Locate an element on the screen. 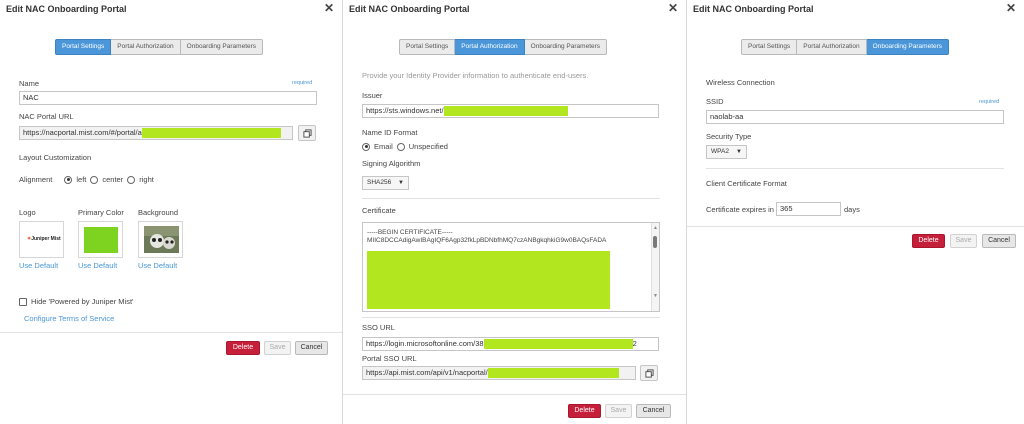 This screenshot has width=1024, height=424. alignment-center-radio is located at coordinates (94, 179).